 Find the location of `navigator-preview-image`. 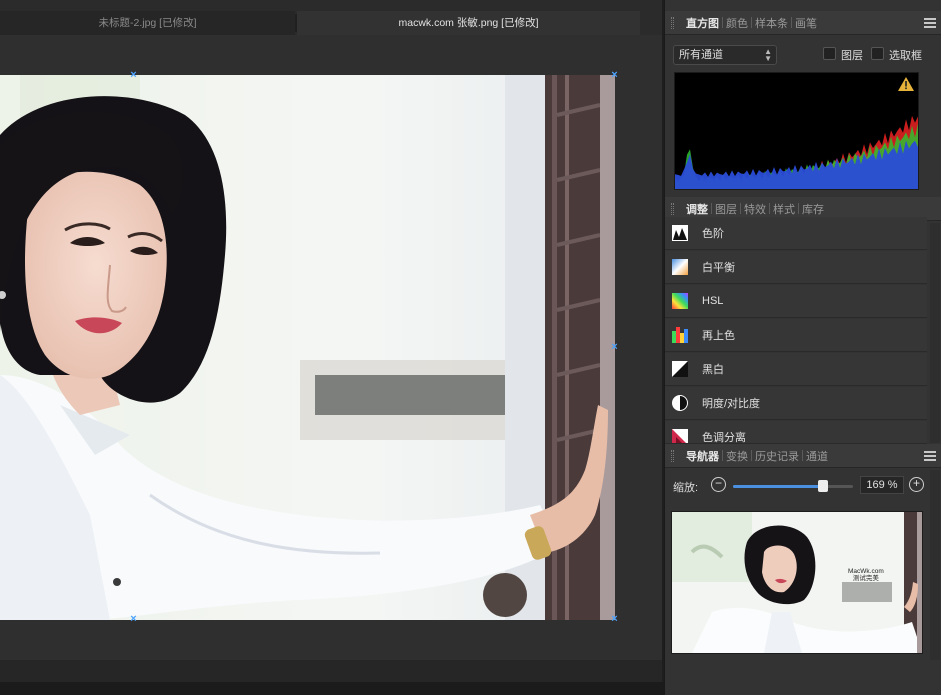

navigator-preview-image is located at coordinates (797, 582).